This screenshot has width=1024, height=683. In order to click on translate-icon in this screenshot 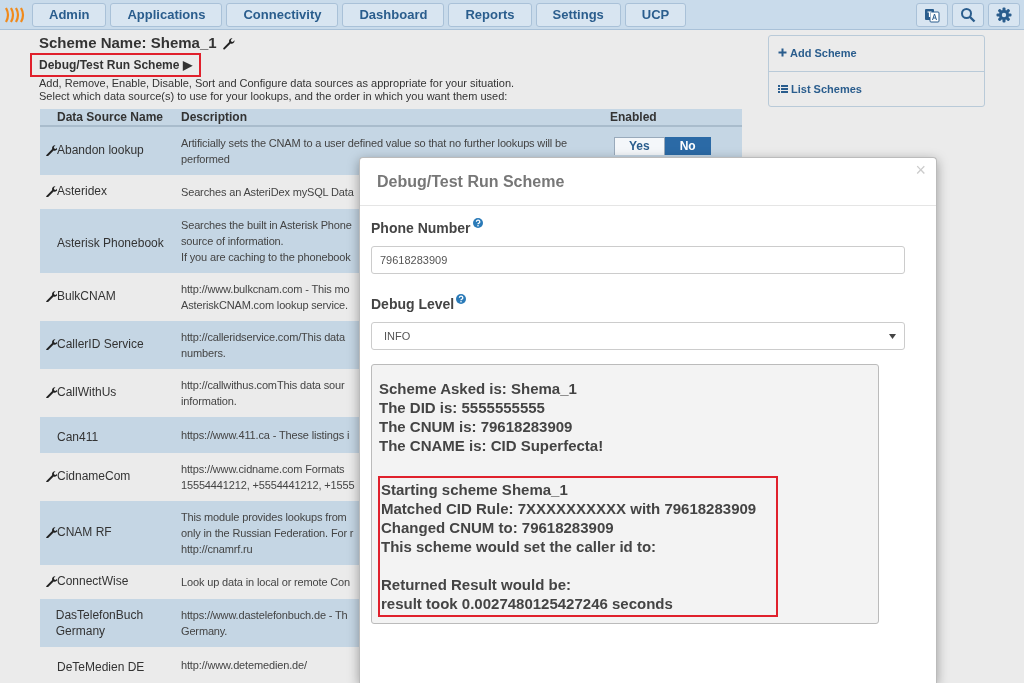, I will do `click(932, 14)`.